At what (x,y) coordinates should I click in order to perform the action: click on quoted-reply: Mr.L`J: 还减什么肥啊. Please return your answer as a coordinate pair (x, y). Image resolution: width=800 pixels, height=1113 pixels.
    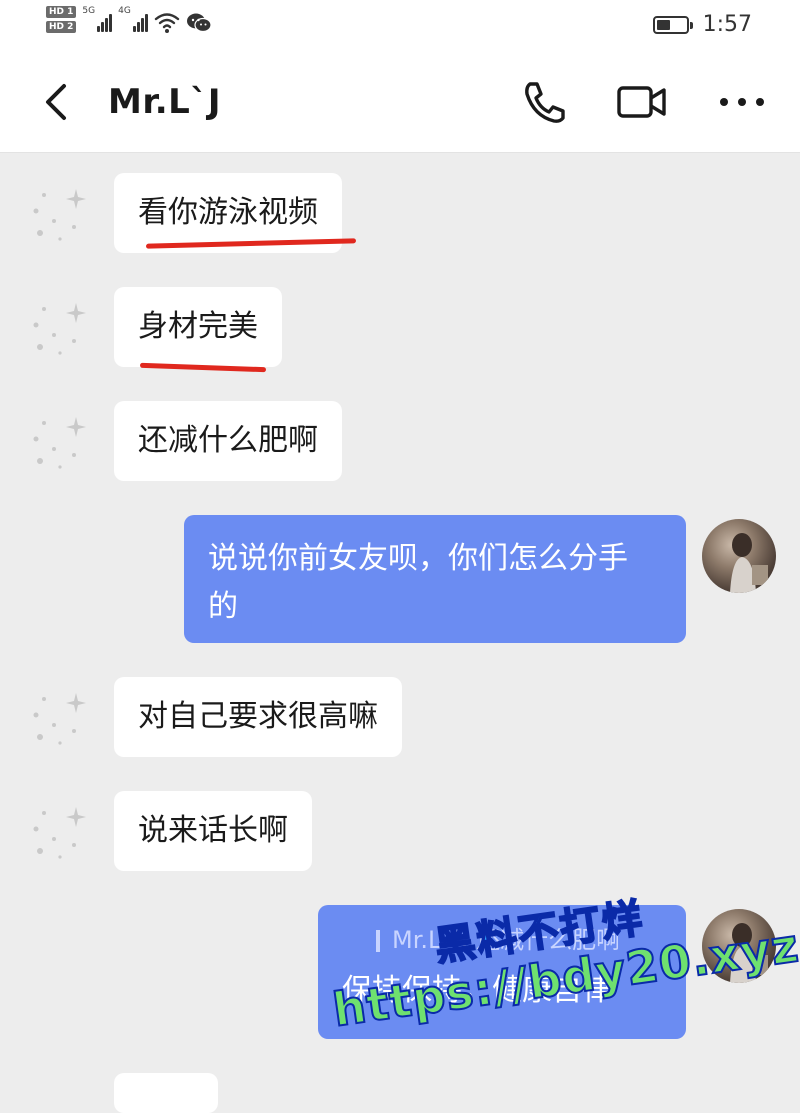
    Looking at the image, I should click on (519, 940).